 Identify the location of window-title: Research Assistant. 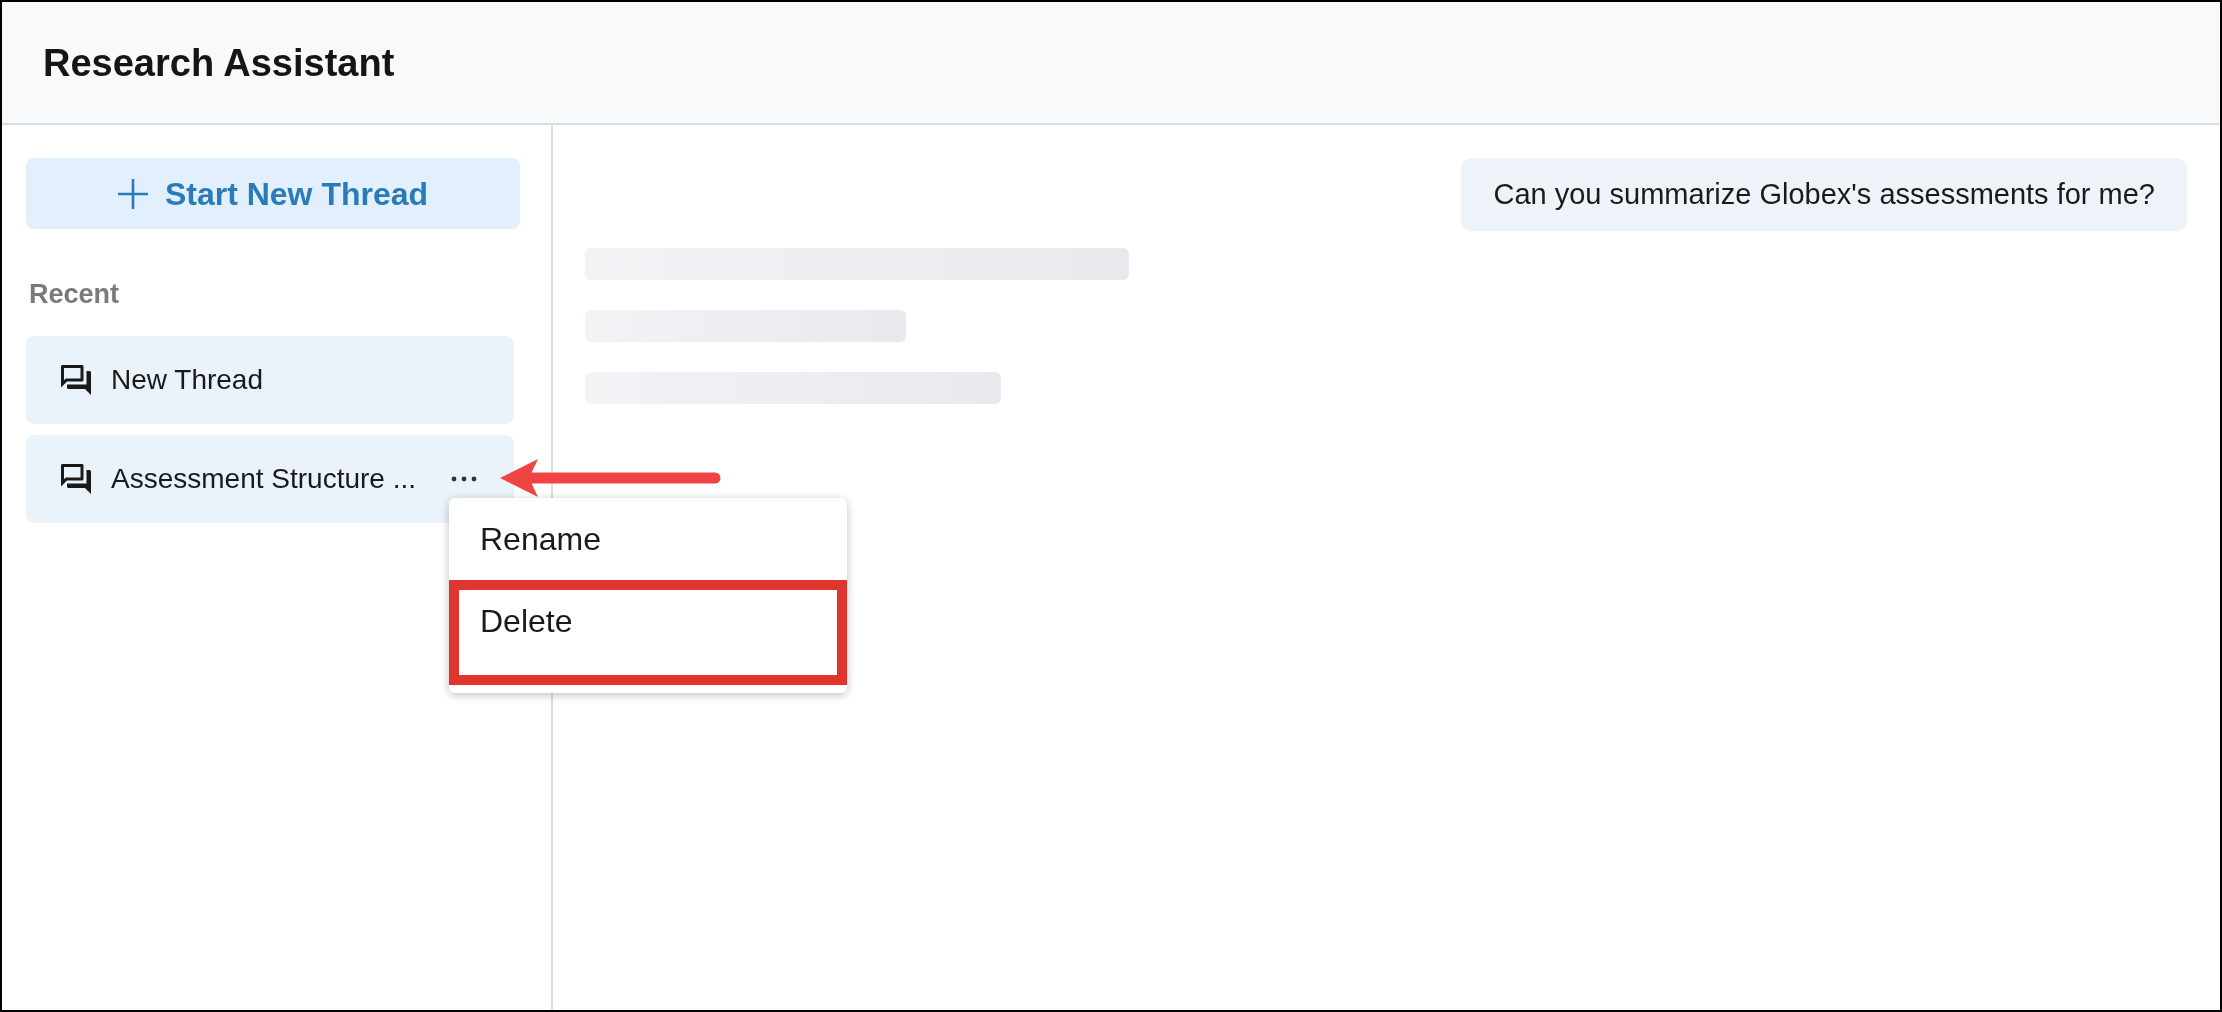
(219, 62).